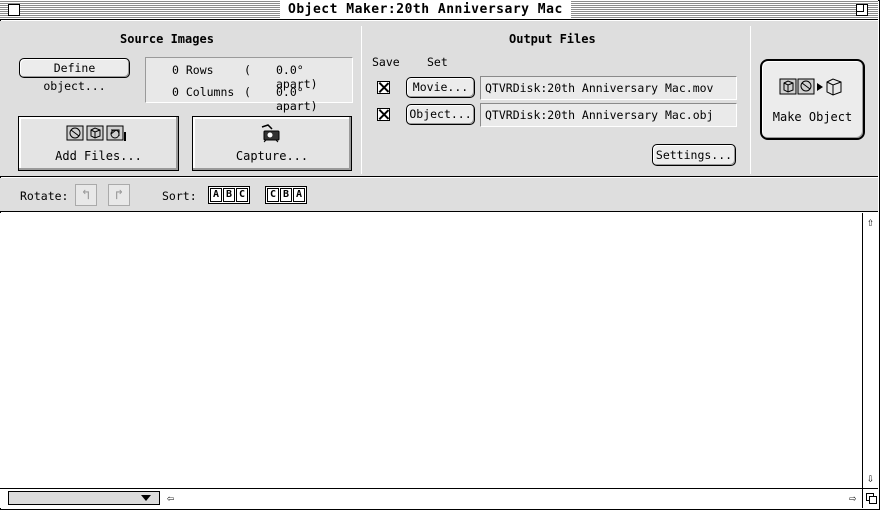 Image resolution: width=880 pixels, height=510 pixels. I want to click on zoom-box-icon, so click(862, 10).